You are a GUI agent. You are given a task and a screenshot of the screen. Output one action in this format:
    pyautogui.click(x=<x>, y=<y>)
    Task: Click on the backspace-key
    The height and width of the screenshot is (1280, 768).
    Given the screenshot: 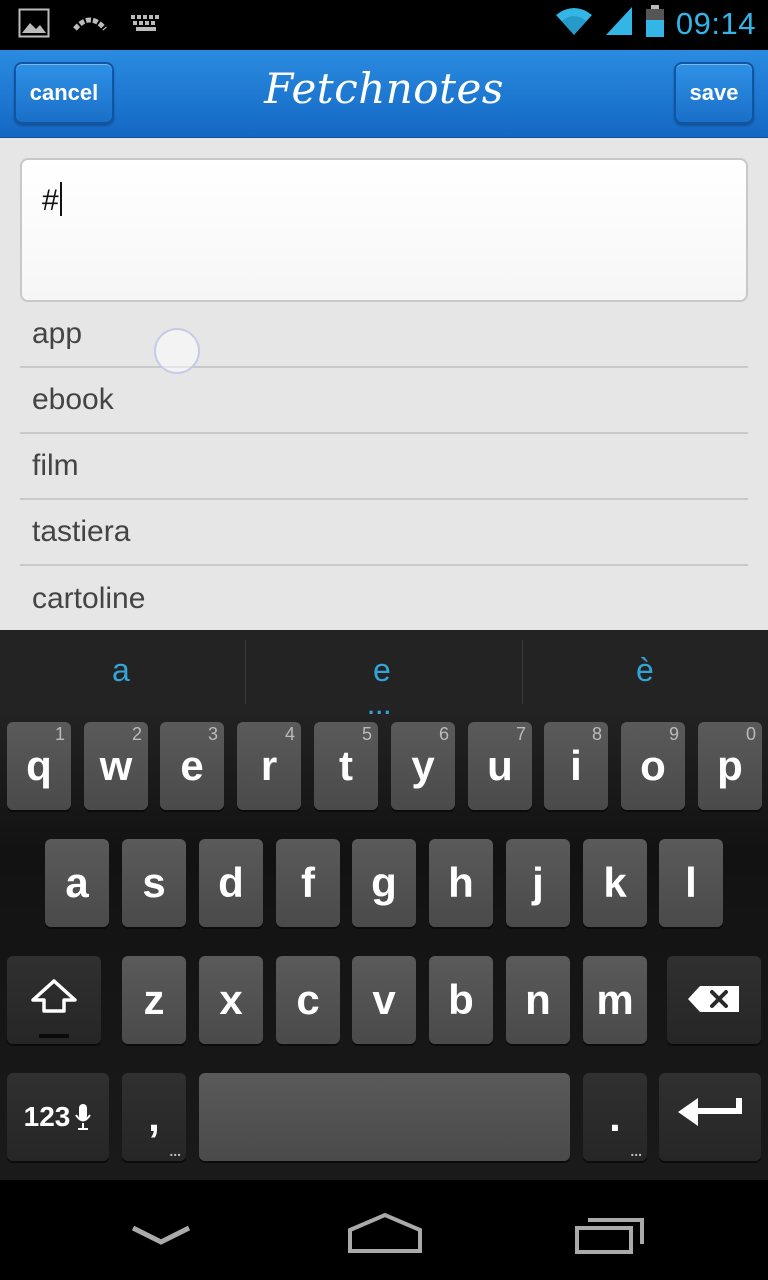 What is the action you would take?
    pyautogui.click(x=714, y=1000)
    